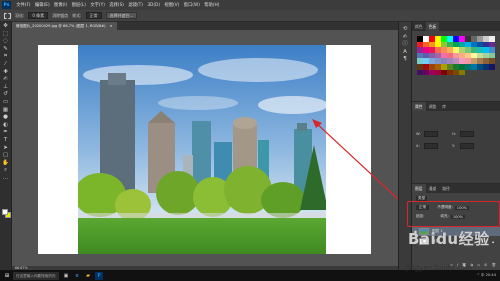 This screenshot has height=281, width=500. Describe the element at coordinates (20, 15) in the screenshot. I see `feather-label: 羽化:` at that location.